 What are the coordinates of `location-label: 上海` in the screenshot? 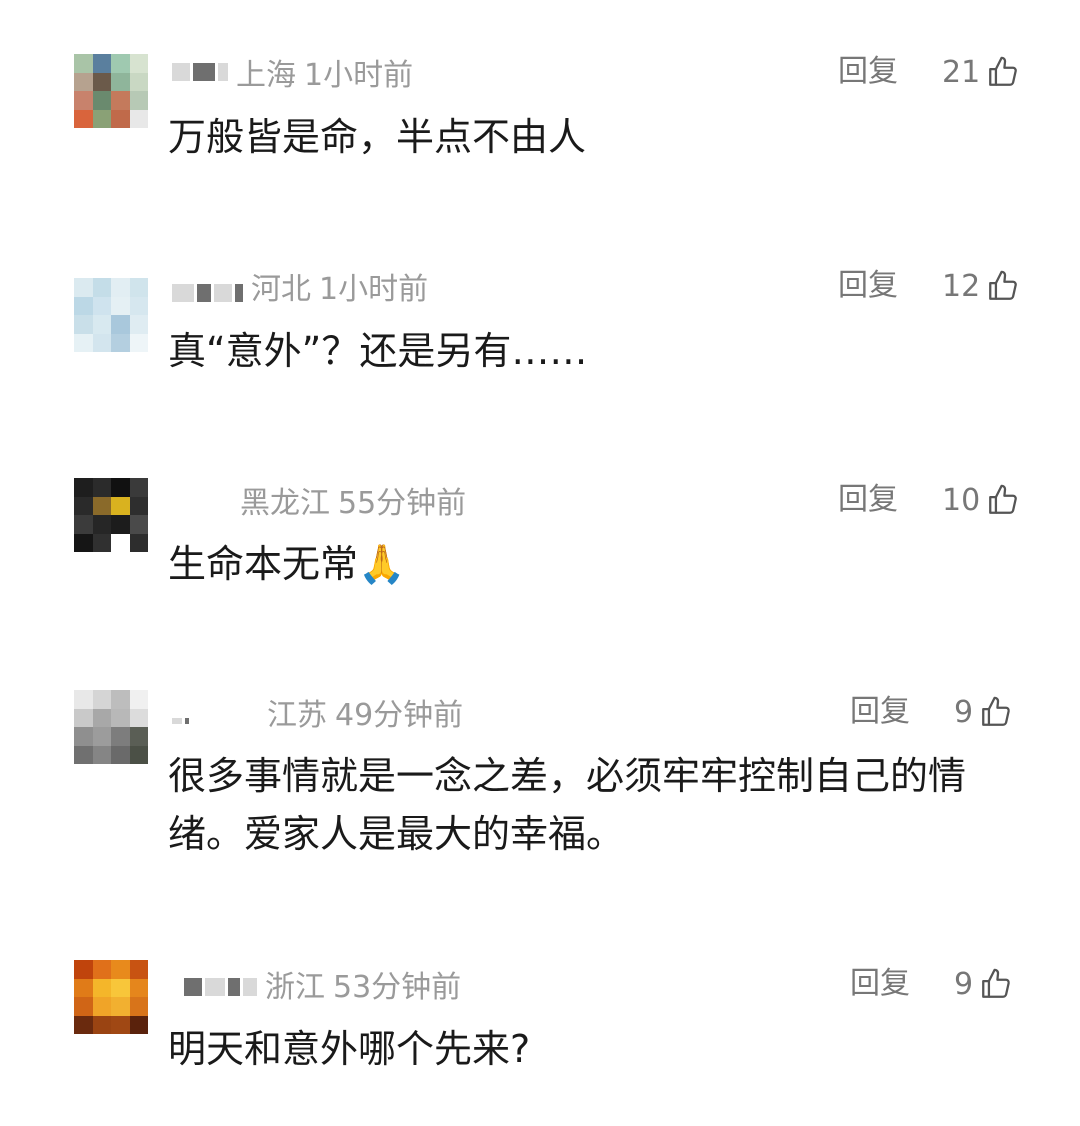 It's located at (266, 75).